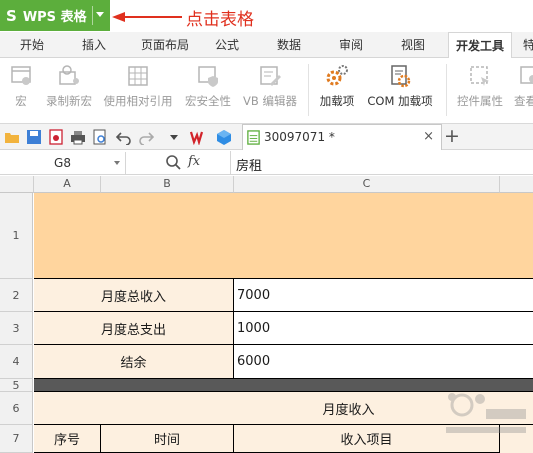 The height and width of the screenshot is (453, 533). I want to click on menu-tab-bar: 开始 插入 页面布局 公式 数据 审阅 视图 开发工具 特, so click(266, 45).